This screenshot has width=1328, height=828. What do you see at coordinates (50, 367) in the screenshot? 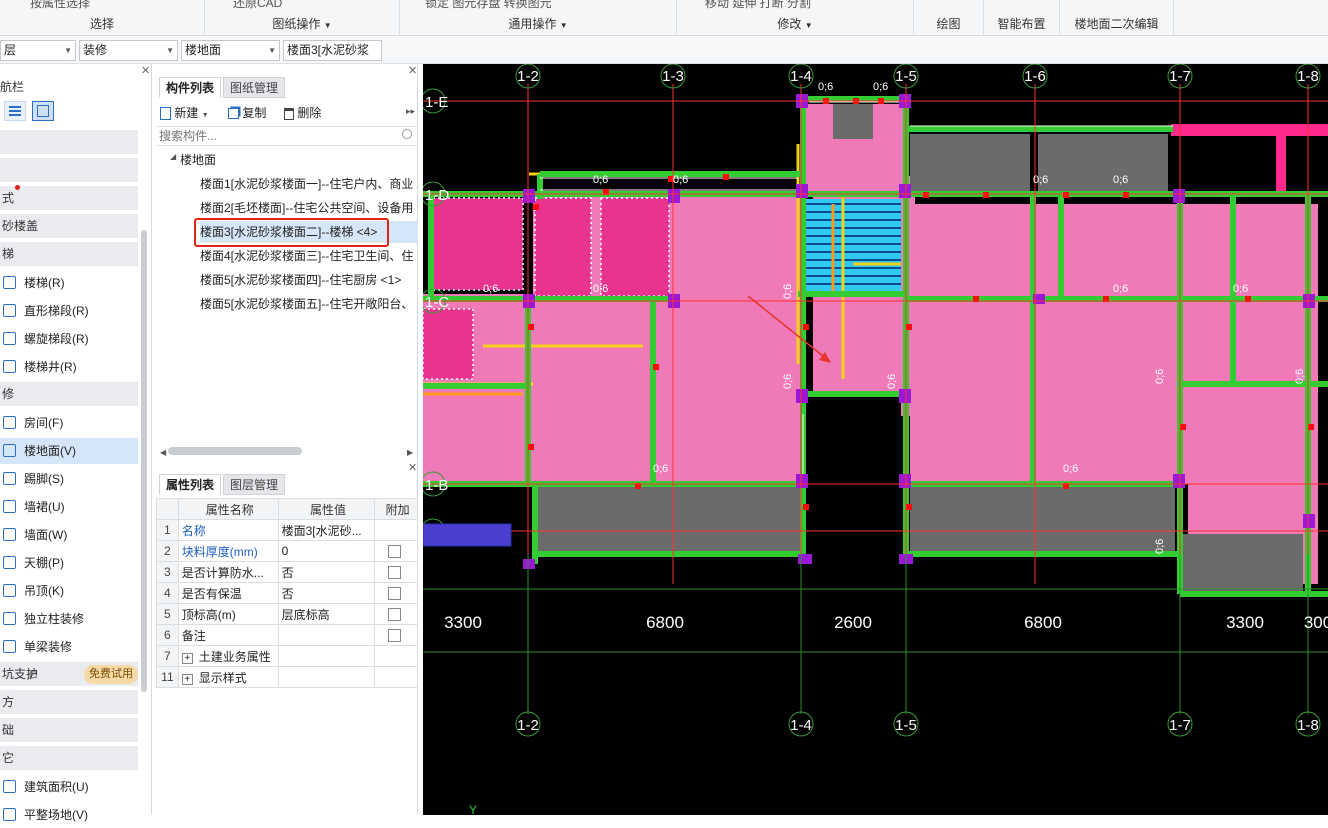
I see `nav-item-label: 楼梯井(R)` at bounding box center [50, 367].